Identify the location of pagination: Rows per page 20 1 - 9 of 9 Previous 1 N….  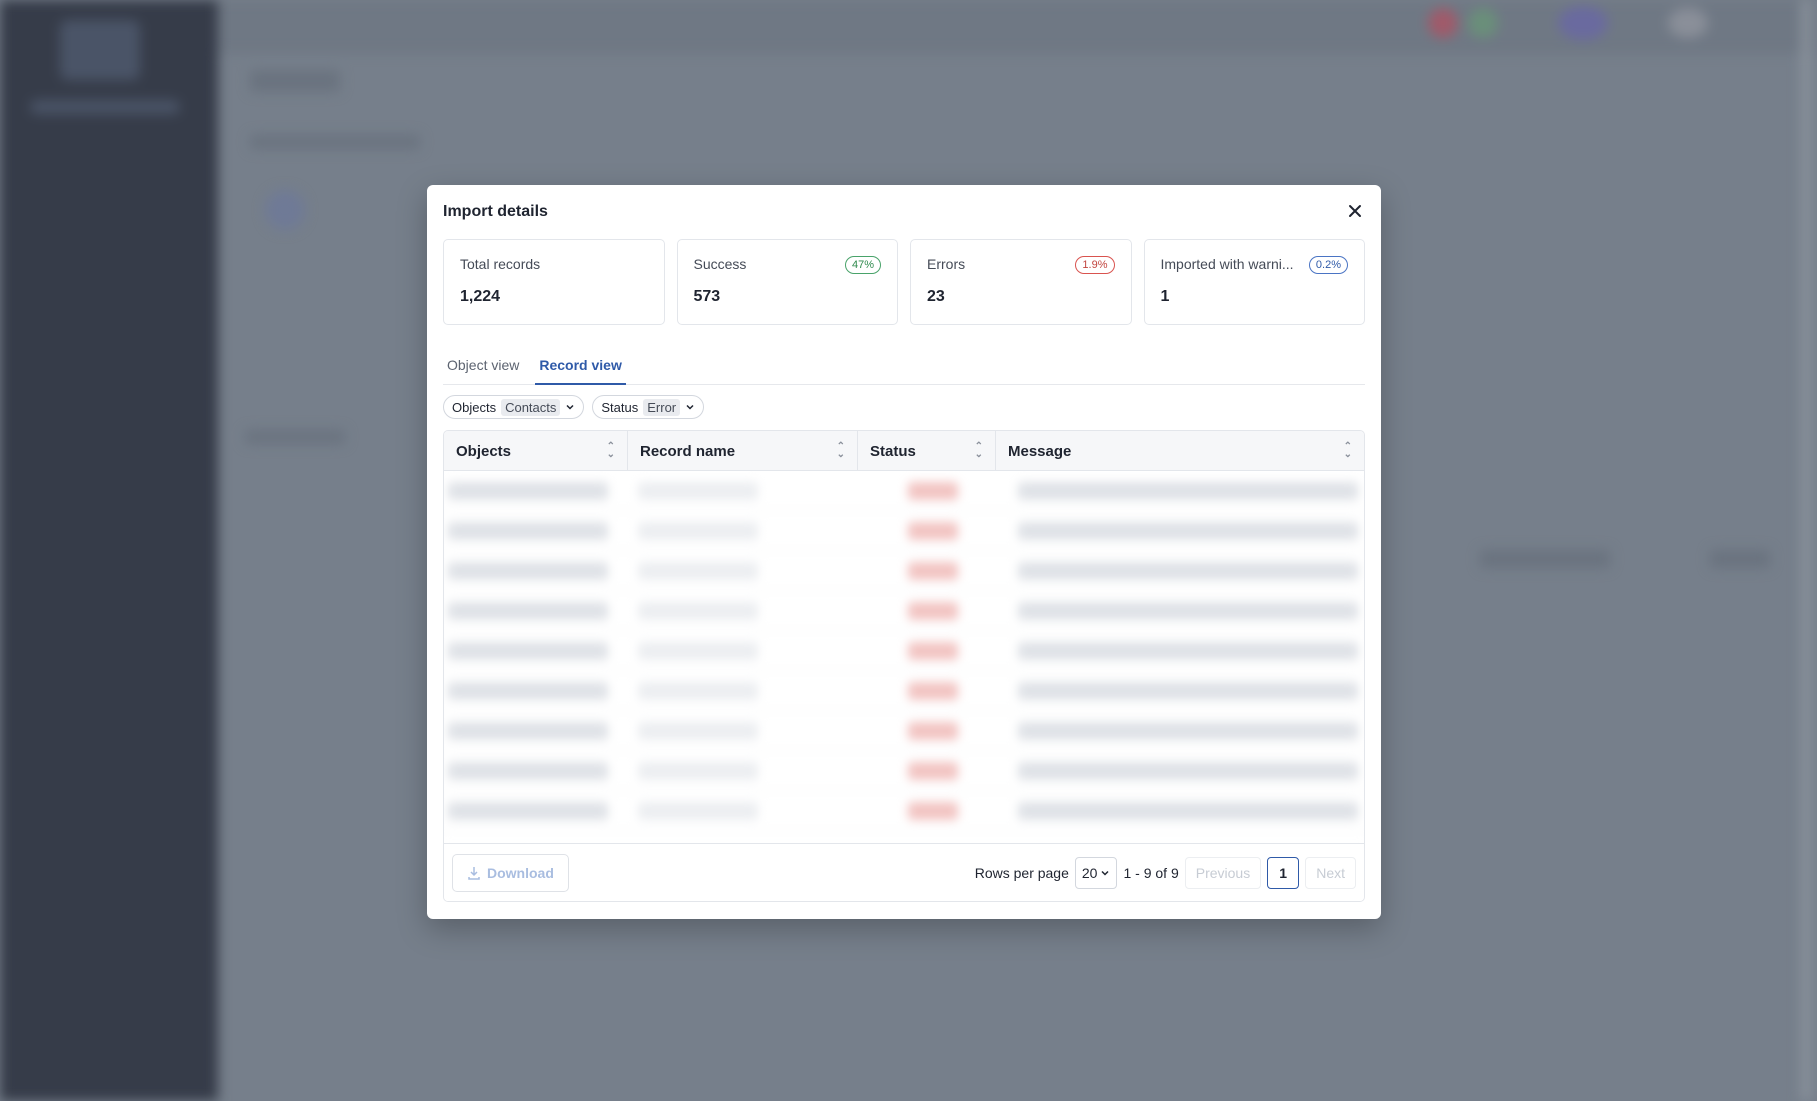
(1165, 872).